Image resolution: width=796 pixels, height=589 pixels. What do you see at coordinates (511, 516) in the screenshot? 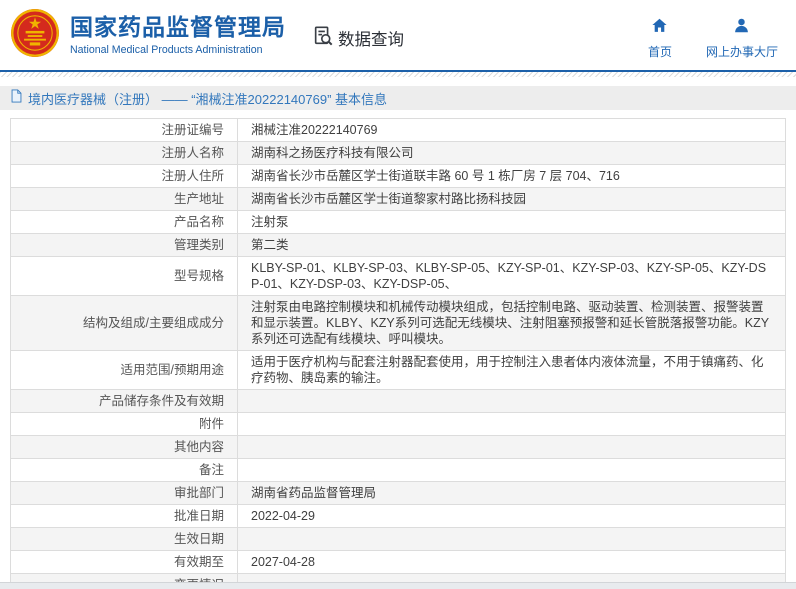
I see `field-value: 2022-04-29` at bounding box center [511, 516].